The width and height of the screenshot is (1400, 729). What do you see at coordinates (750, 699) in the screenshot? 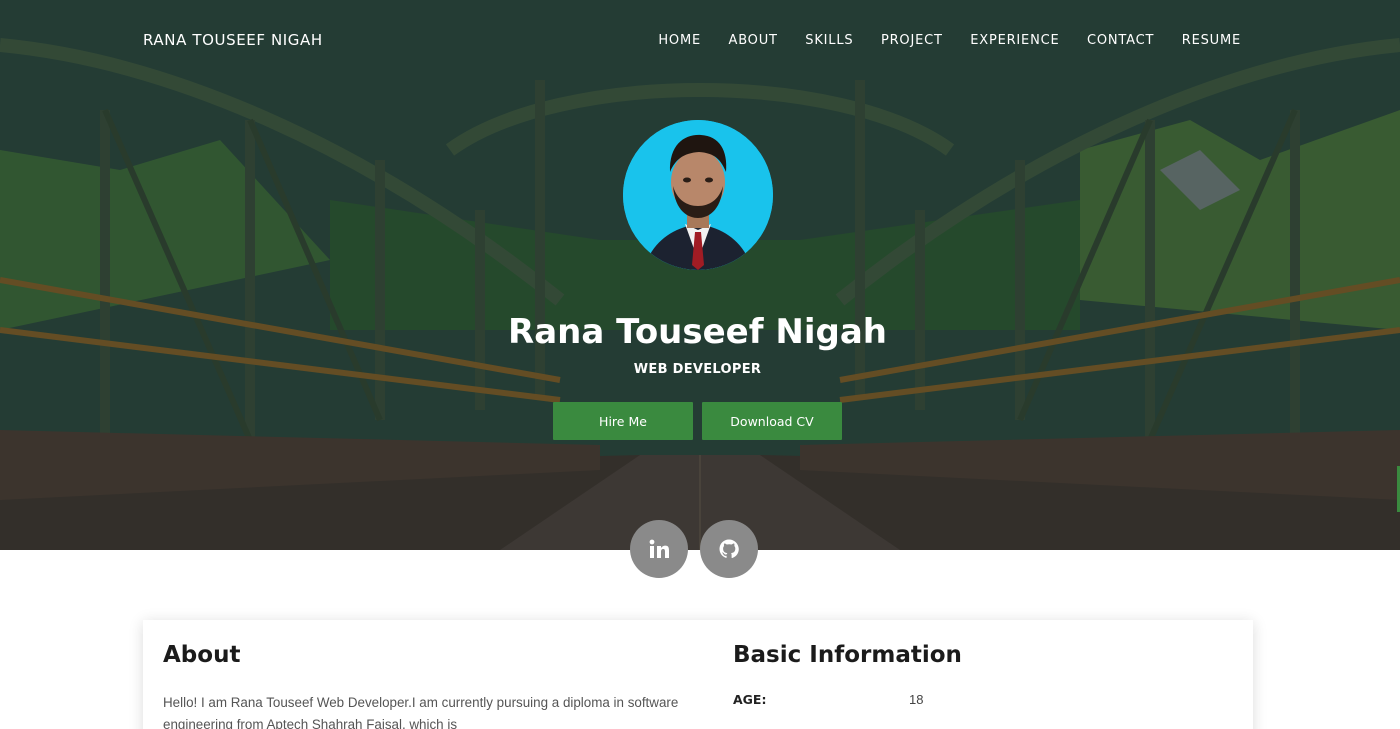
I see `age-label: AGE:` at bounding box center [750, 699].